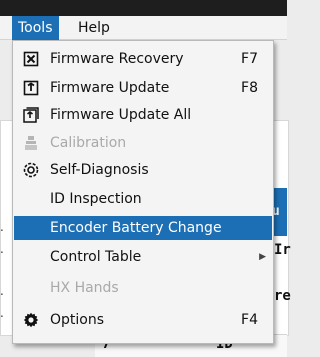 The height and width of the screenshot is (357, 320). What do you see at coordinates (110, 88) in the screenshot?
I see `menu-item-label: Firmware Update` at bounding box center [110, 88].